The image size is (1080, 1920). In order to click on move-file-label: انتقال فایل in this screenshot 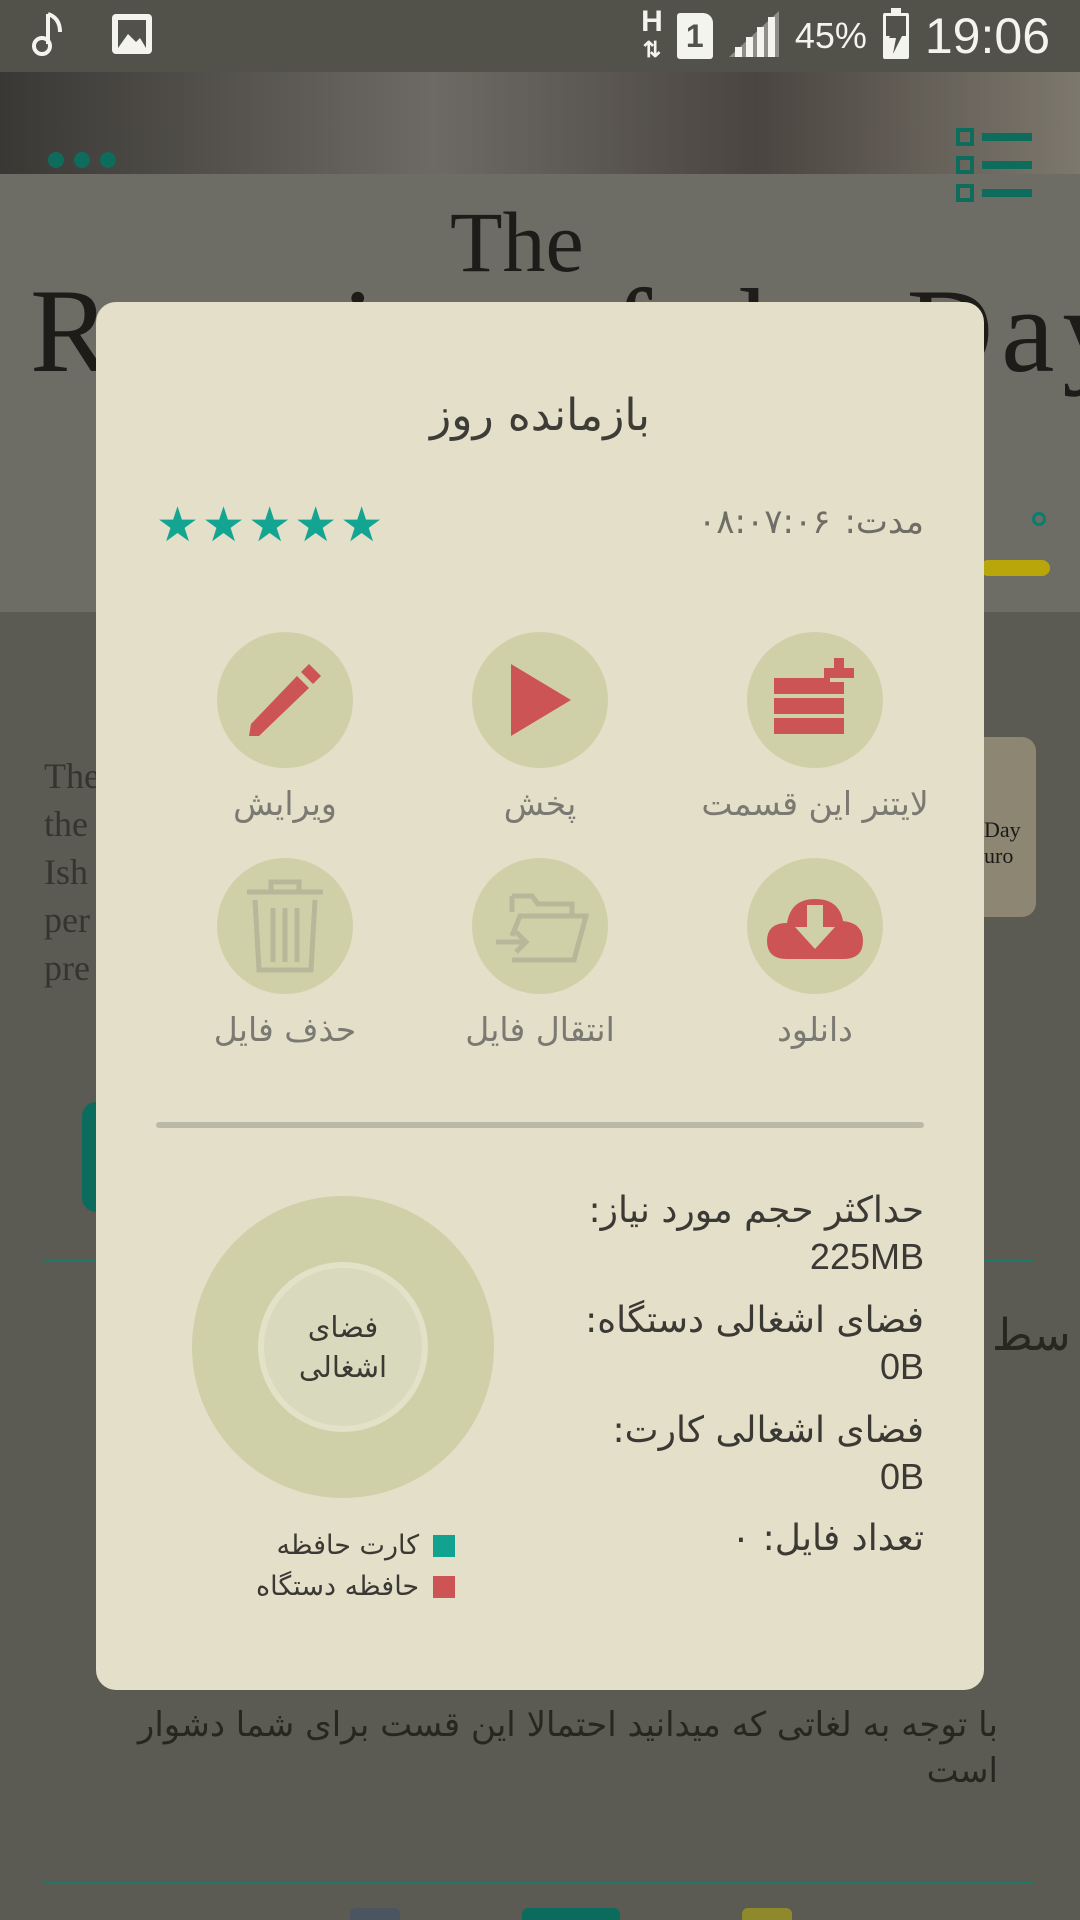, I will do `click(540, 1029)`.